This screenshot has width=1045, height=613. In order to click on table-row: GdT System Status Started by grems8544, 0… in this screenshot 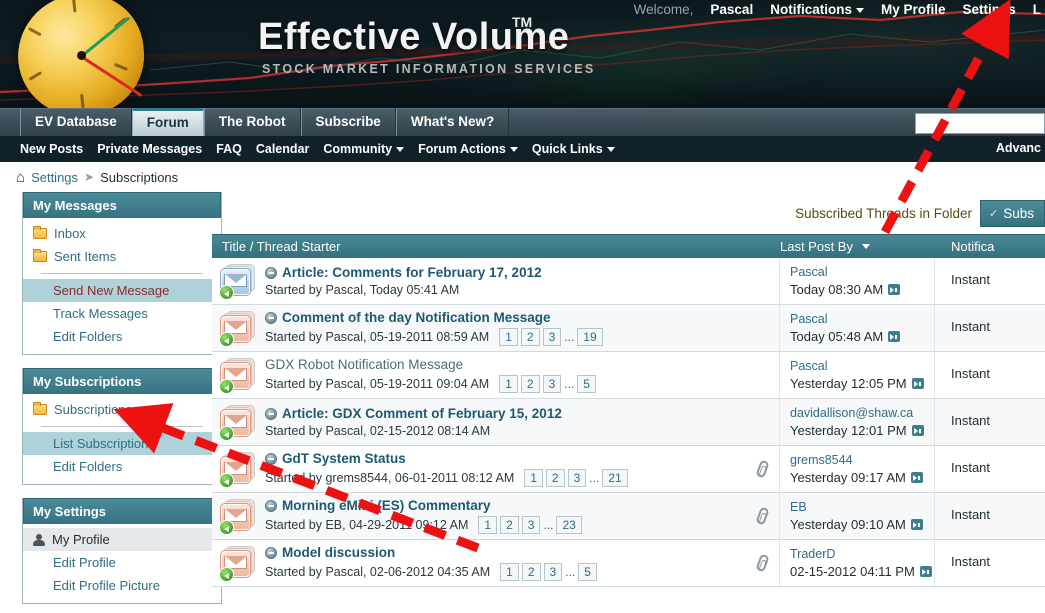, I will do `click(628, 469)`.